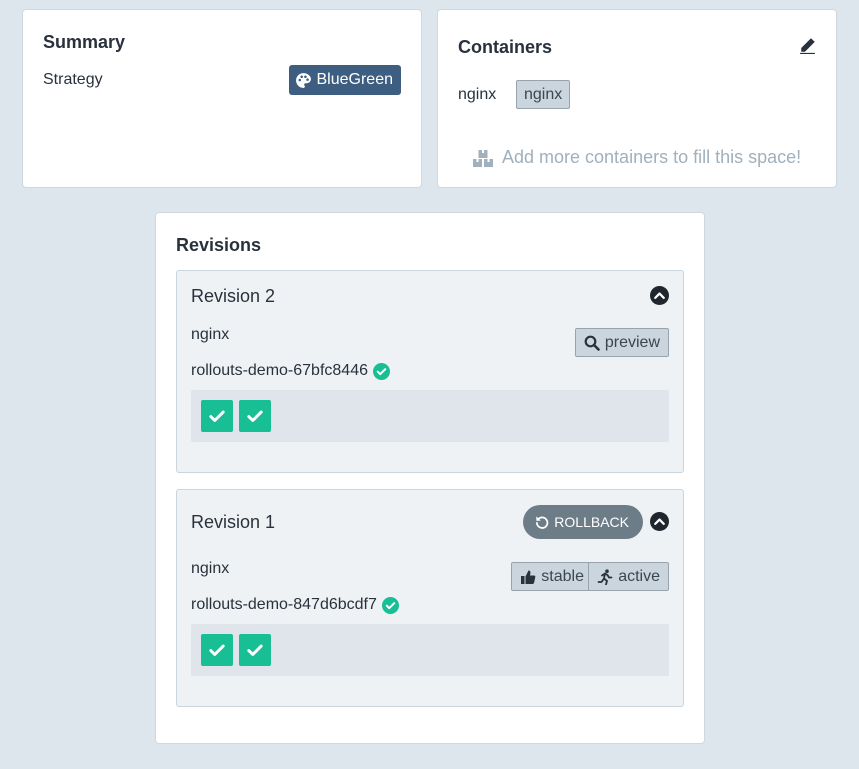 This screenshot has width=859, height=769. Describe the element at coordinates (592, 343) in the screenshot. I see `search-icon` at that location.